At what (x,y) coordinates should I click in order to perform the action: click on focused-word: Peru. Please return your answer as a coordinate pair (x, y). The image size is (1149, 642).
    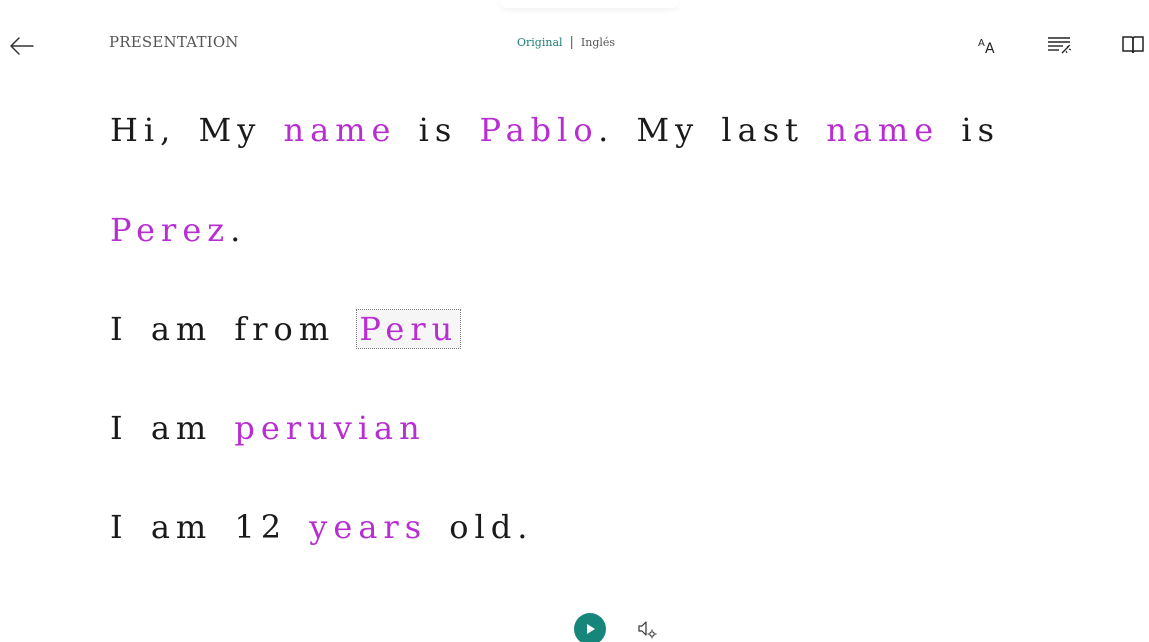
    Looking at the image, I should click on (409, 329).